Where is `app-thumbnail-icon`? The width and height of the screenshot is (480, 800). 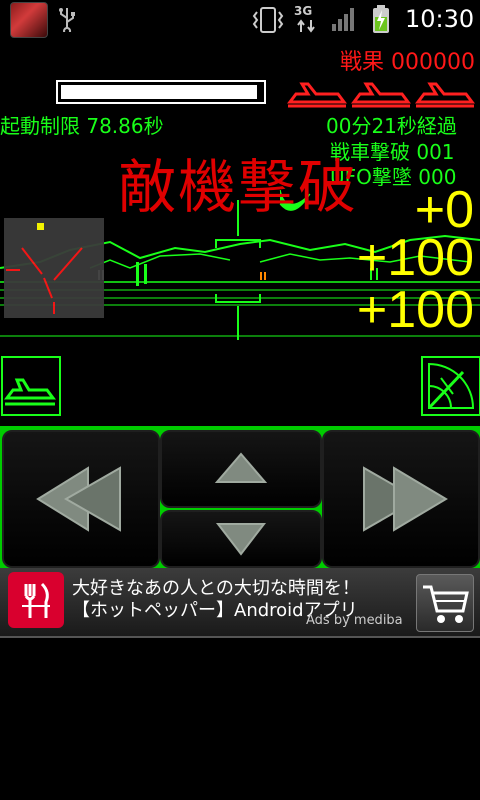
app-thumbnail-icon is located at coordinates (29, 20).